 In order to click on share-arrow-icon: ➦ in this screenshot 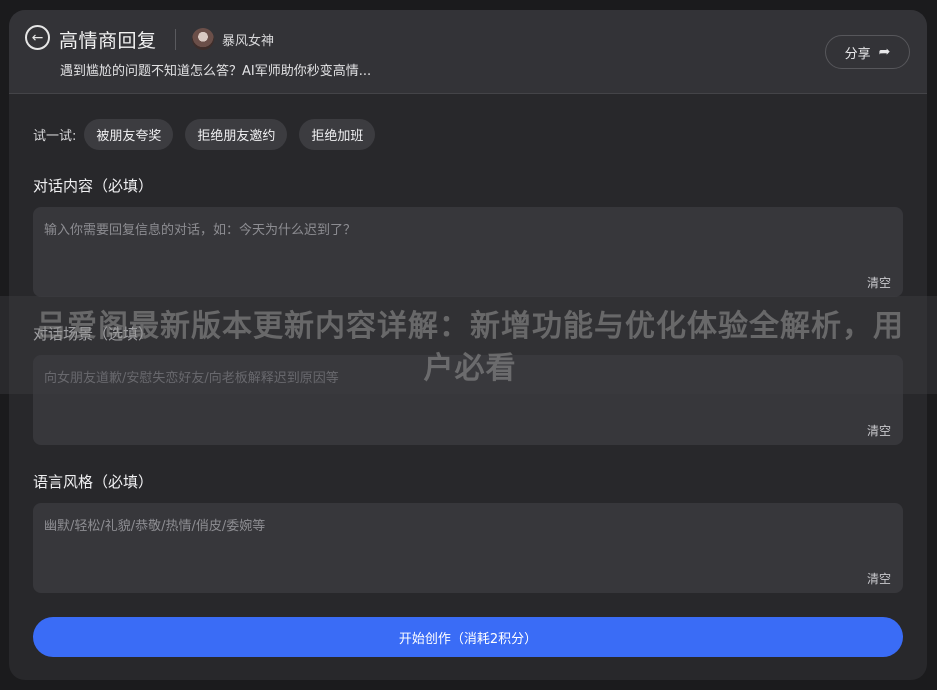, I will do `click(884, 52)`.